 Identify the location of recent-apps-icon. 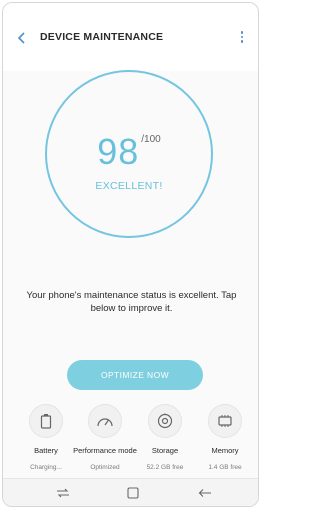
(63, 493).